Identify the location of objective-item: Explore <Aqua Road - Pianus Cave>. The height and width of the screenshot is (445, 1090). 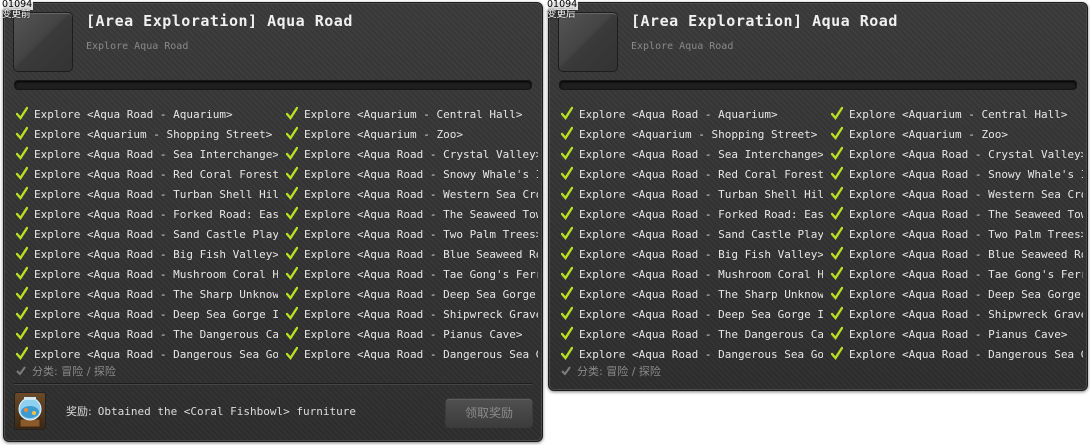
(957, 335).